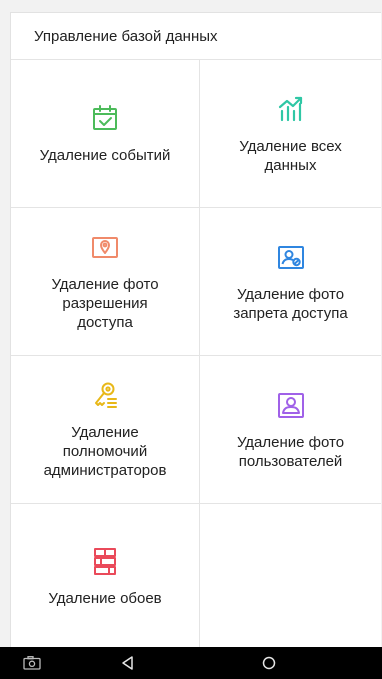 The image size is (382, 679). Describe the element at coordinates (105, 247) in the screenshot. I see `photo-location-icon` at that location.